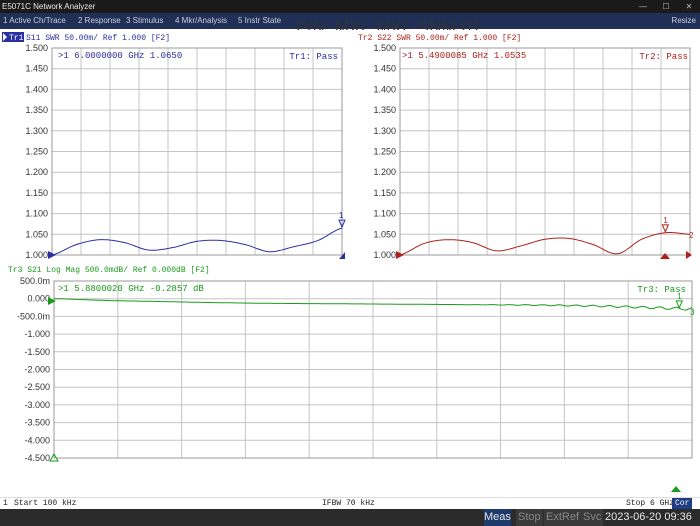 Image resolution: width=700 pixels, height=526 pixels. What do you see at coordinates (684, 21) in the screenshot?
I see `resize-button: Resize` at bounding box center [684, 21].